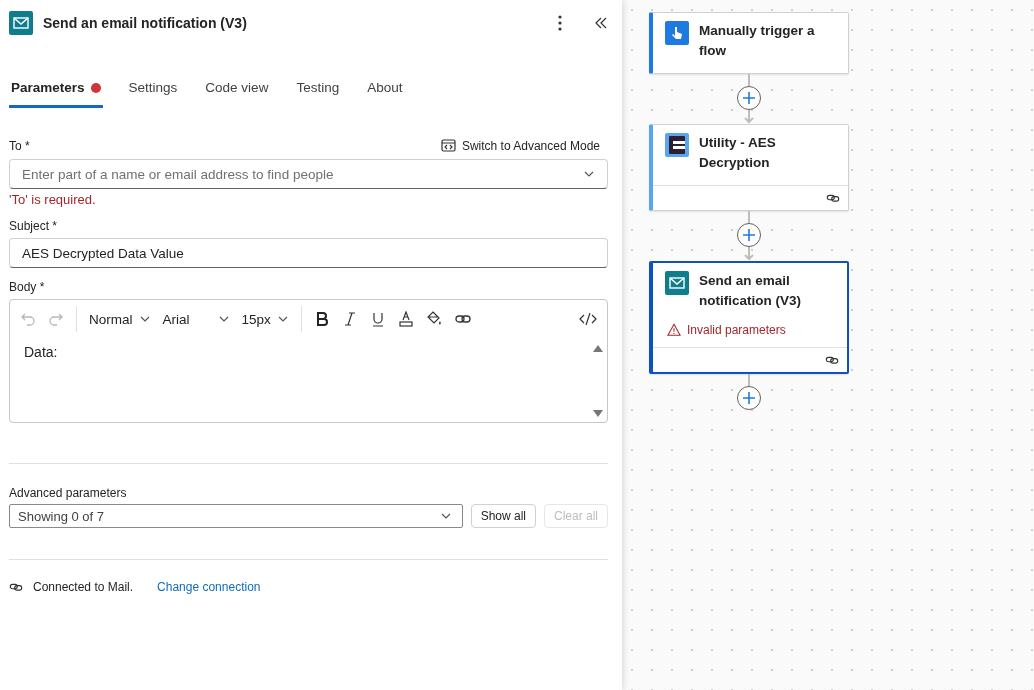 The height and width of the screenshot is (690, 1034). Describe the element at coordinates (120, 319) in the screenshot. I see `style-dropdown: Normal` at that location.